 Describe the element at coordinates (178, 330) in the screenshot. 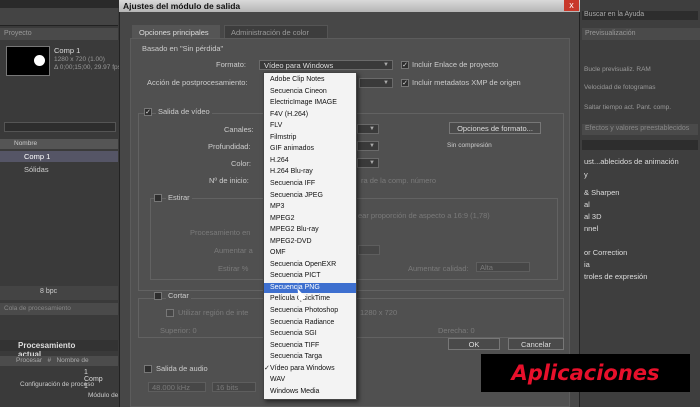

I see `crop-top-label: Superior: 0` at that location.